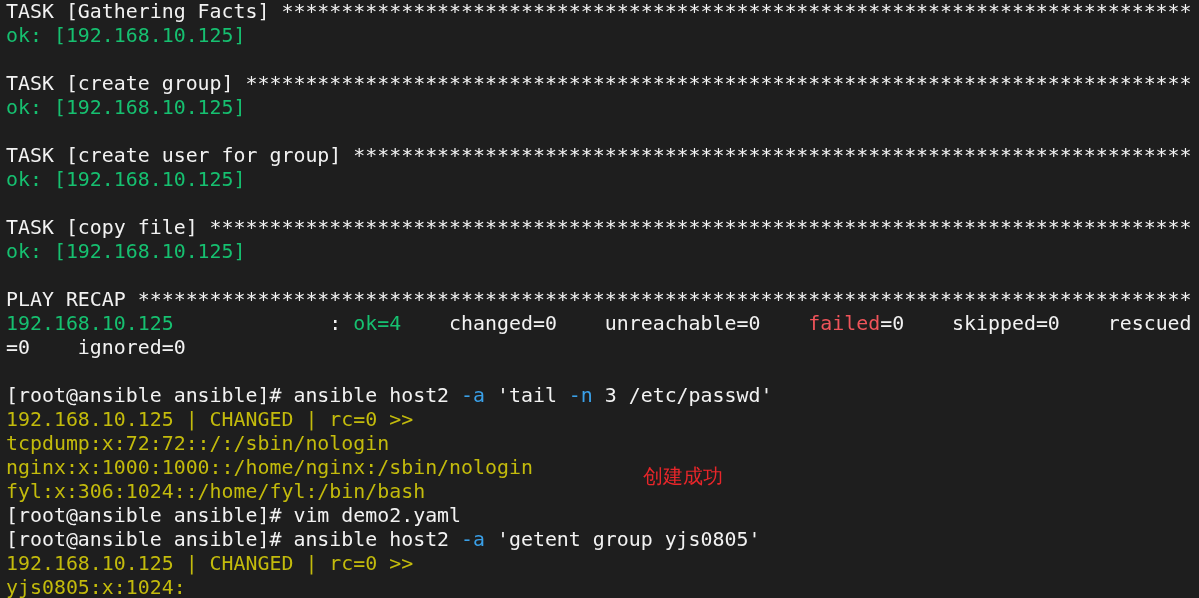 Image resolution: width=1199 pixels, height=598 pixels. Describe the element at coordinates (599, 300) in the screenshot. I see `terminal-line: PLAY RECAP ****************************************************************************************` at that location.